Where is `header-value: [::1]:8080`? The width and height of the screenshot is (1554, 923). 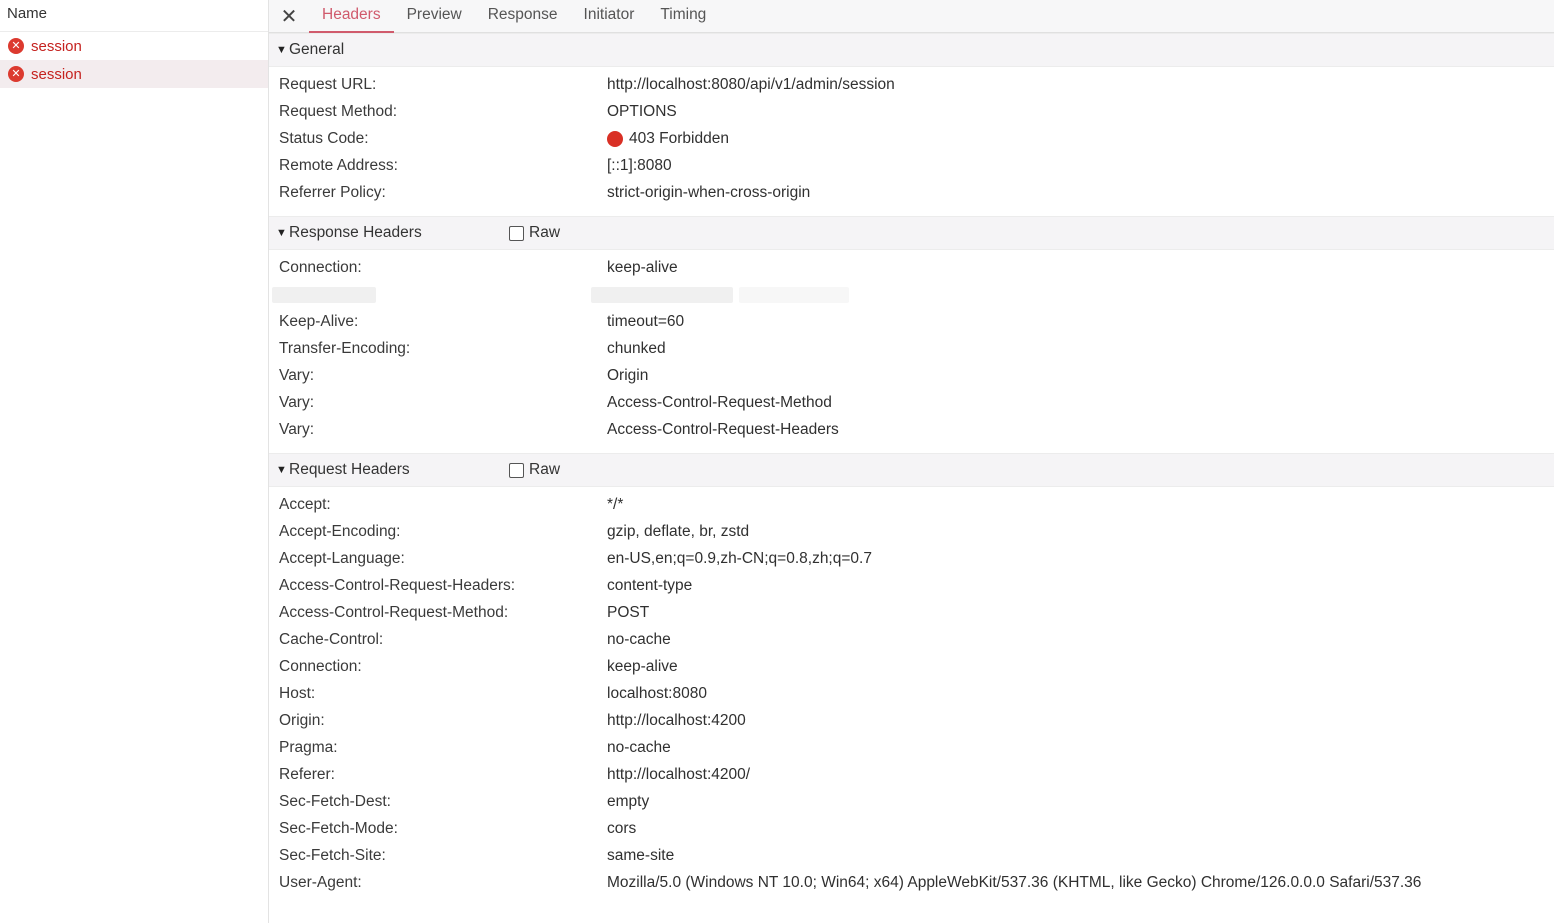 header-value: [::1]:8080 is located at coordinates (639, 165).